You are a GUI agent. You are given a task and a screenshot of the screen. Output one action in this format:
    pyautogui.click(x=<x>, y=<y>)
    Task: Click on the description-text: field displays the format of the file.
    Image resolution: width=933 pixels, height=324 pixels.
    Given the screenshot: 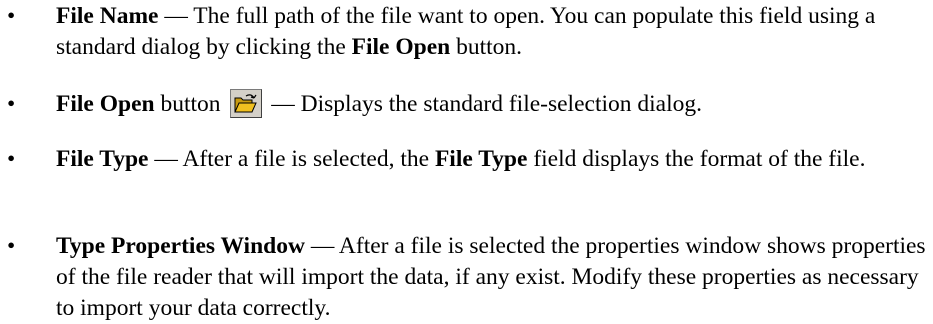 What is the action you would take?
    pyautogui.click(x=696, y=159)
    